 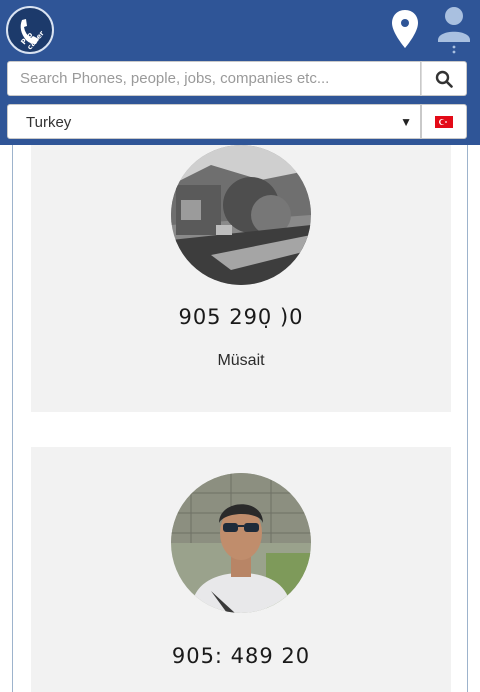 I want to click on user-profile-icon, so click(x=454, y=29).